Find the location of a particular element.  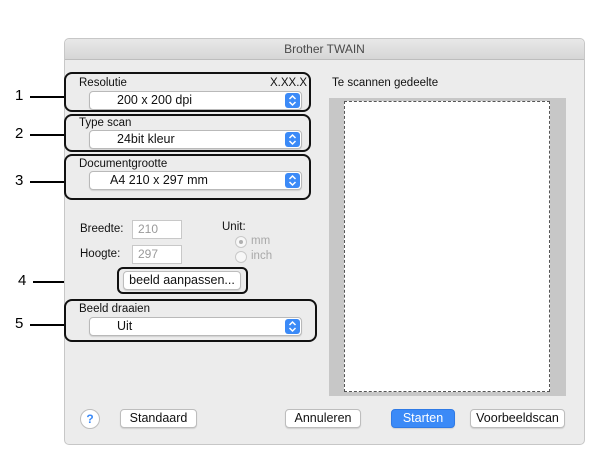

radio-selected-dot is located at coordinates (241, 242).